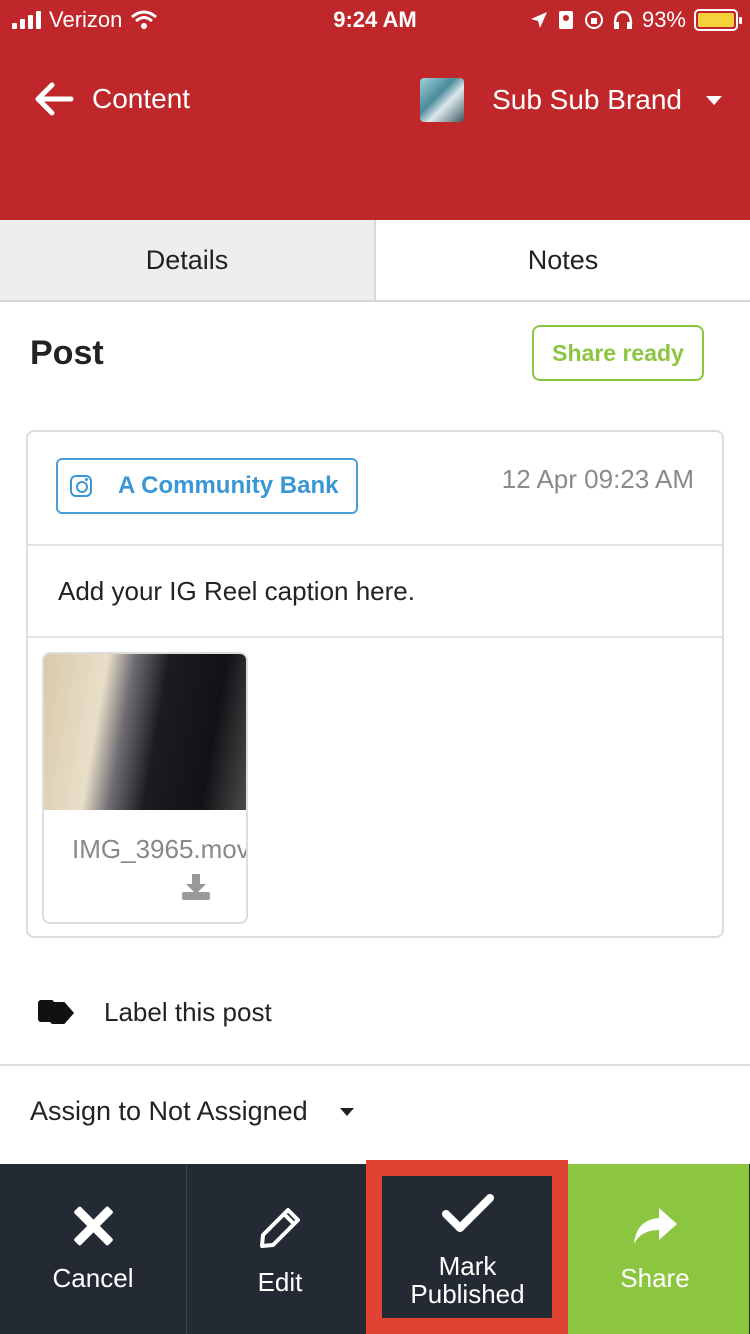  Describe the element at coordinates (67, 353) in the screenshot. I see `page-title: Post` at that location.